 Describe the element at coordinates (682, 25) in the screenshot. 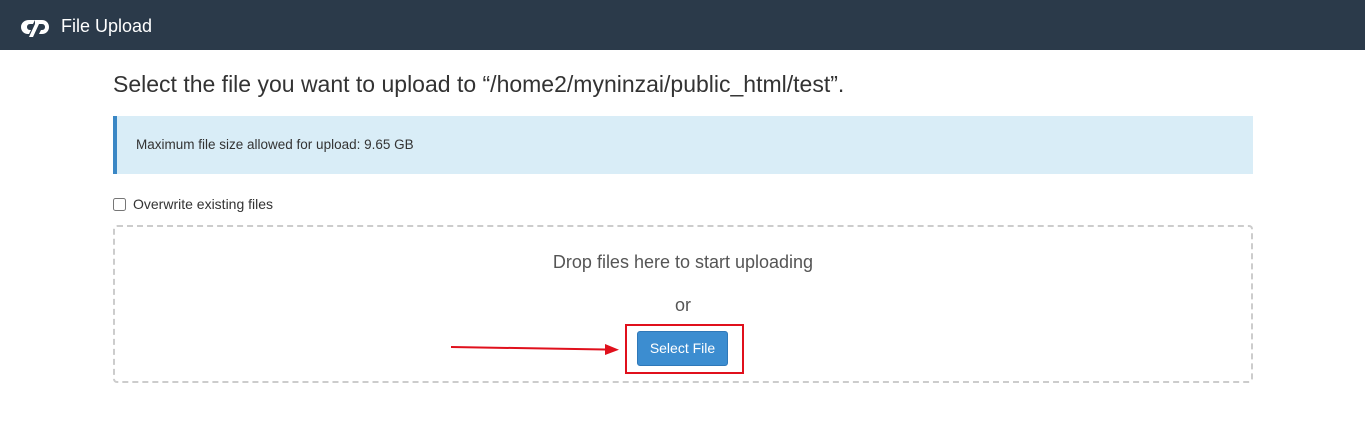

I see `top-bar: File Upload` at that location.